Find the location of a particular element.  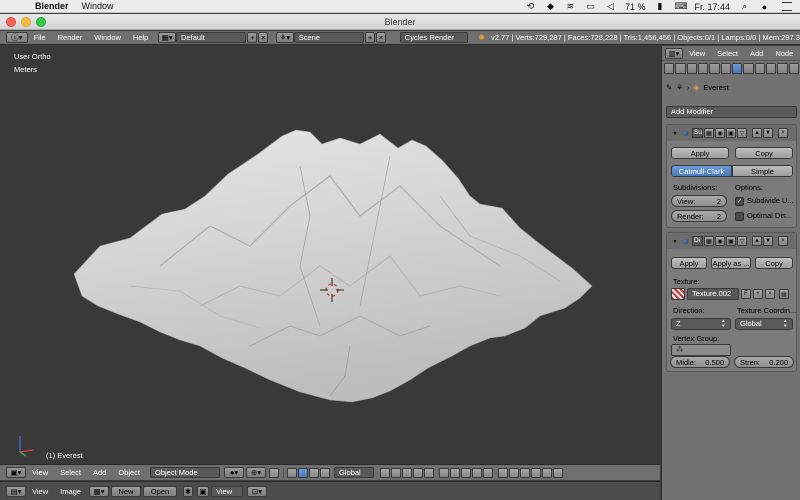

world-tab-icon is located at coordinates (703, 68).